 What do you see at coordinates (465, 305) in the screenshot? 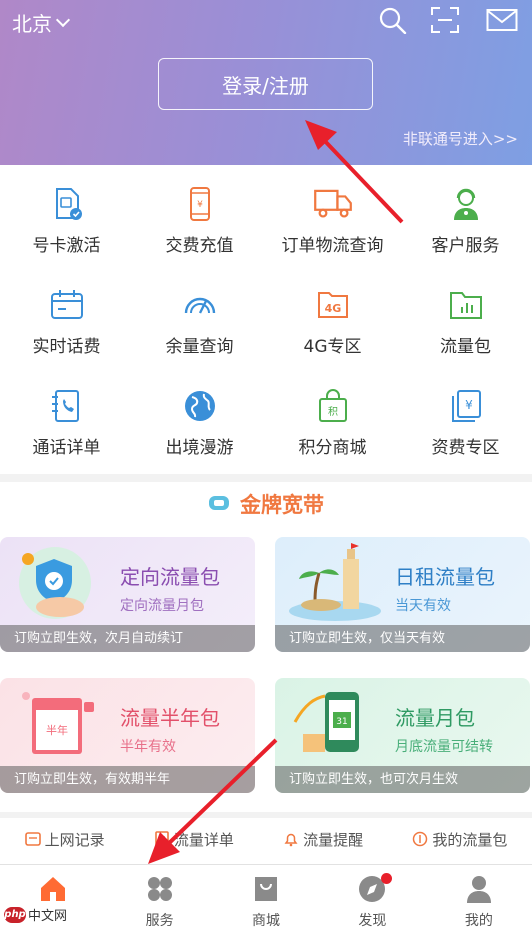
I see `folder-chart-icon` at bounding box center [465, 305].